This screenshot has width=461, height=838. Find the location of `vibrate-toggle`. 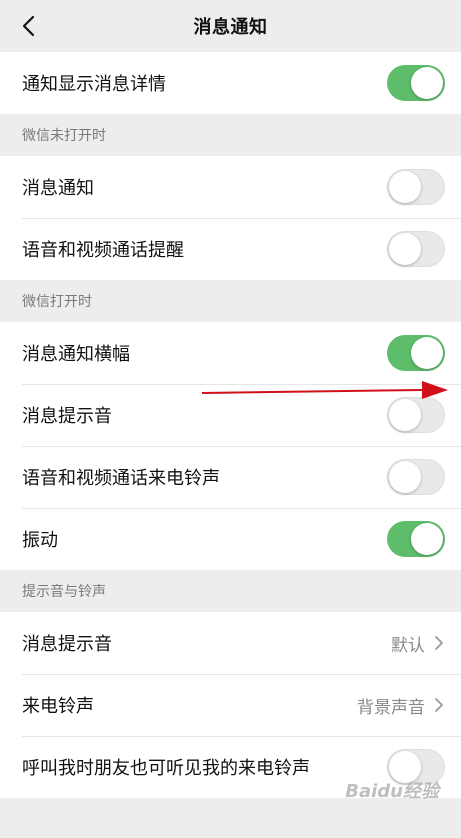

vibrate-toggle is located at coordinates (416, 539).